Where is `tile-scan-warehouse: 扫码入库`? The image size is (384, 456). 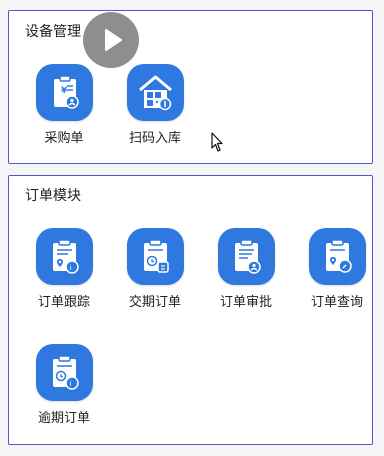
tile-scan-warehouse: 扫码入库 is located at coordinates (155, 109).